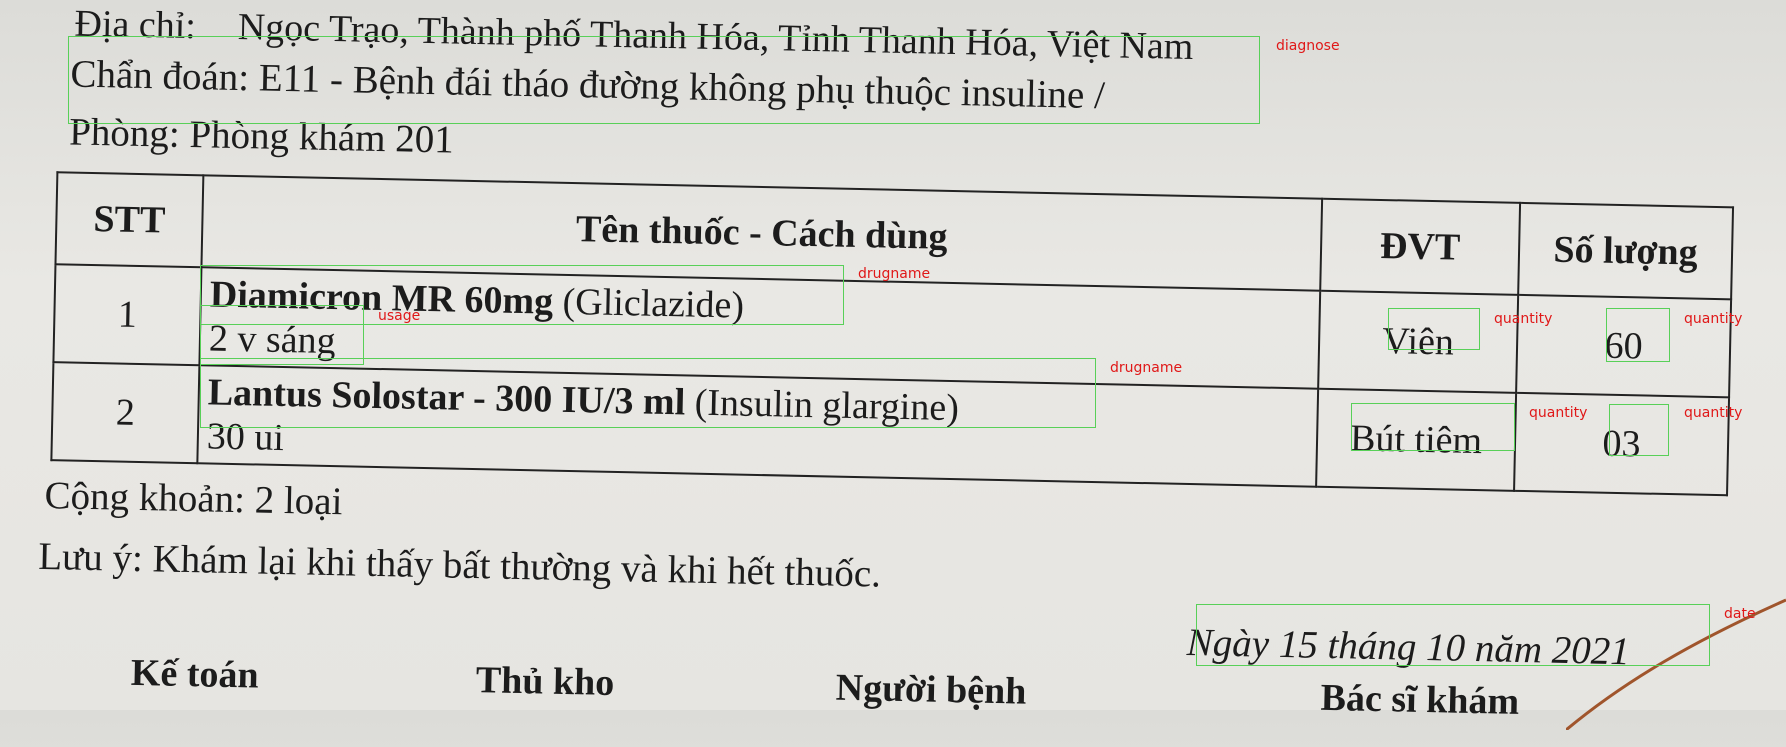  What do you see at coordinates (135, 25) in the screenshot?
I see `address-label: Địa chỉ:` at bounding box center [135, 25].